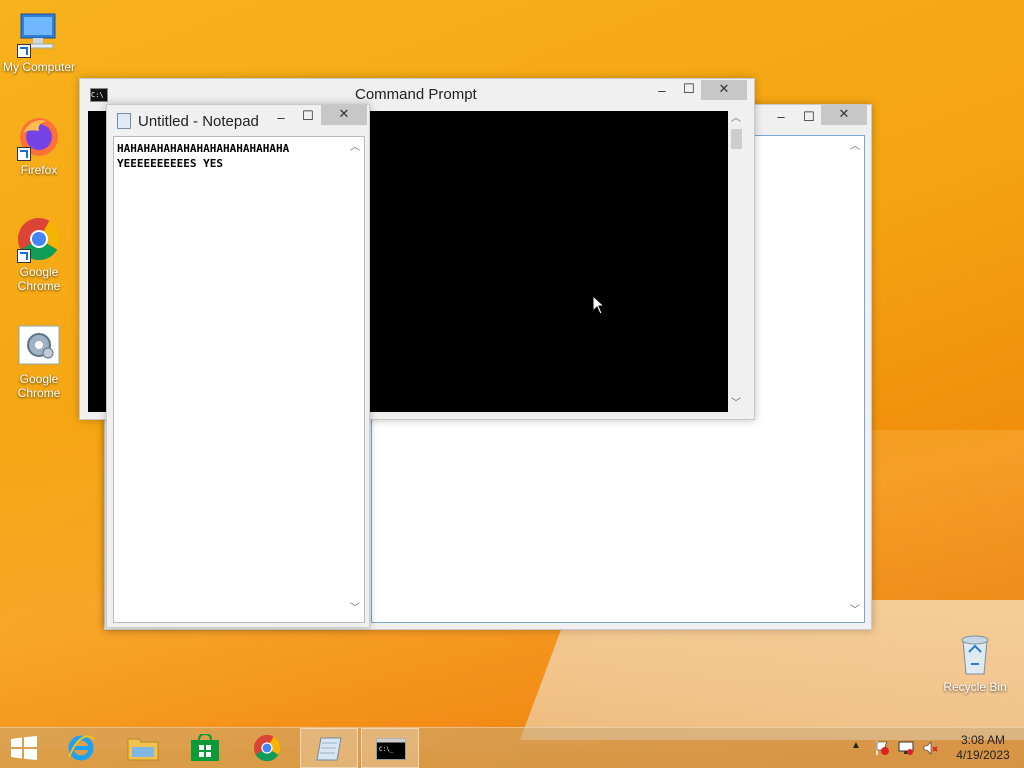  Describe the element at coordinates (308, 117) in the screenshot. I see `notepad-maximize-button: ☐` at that location.